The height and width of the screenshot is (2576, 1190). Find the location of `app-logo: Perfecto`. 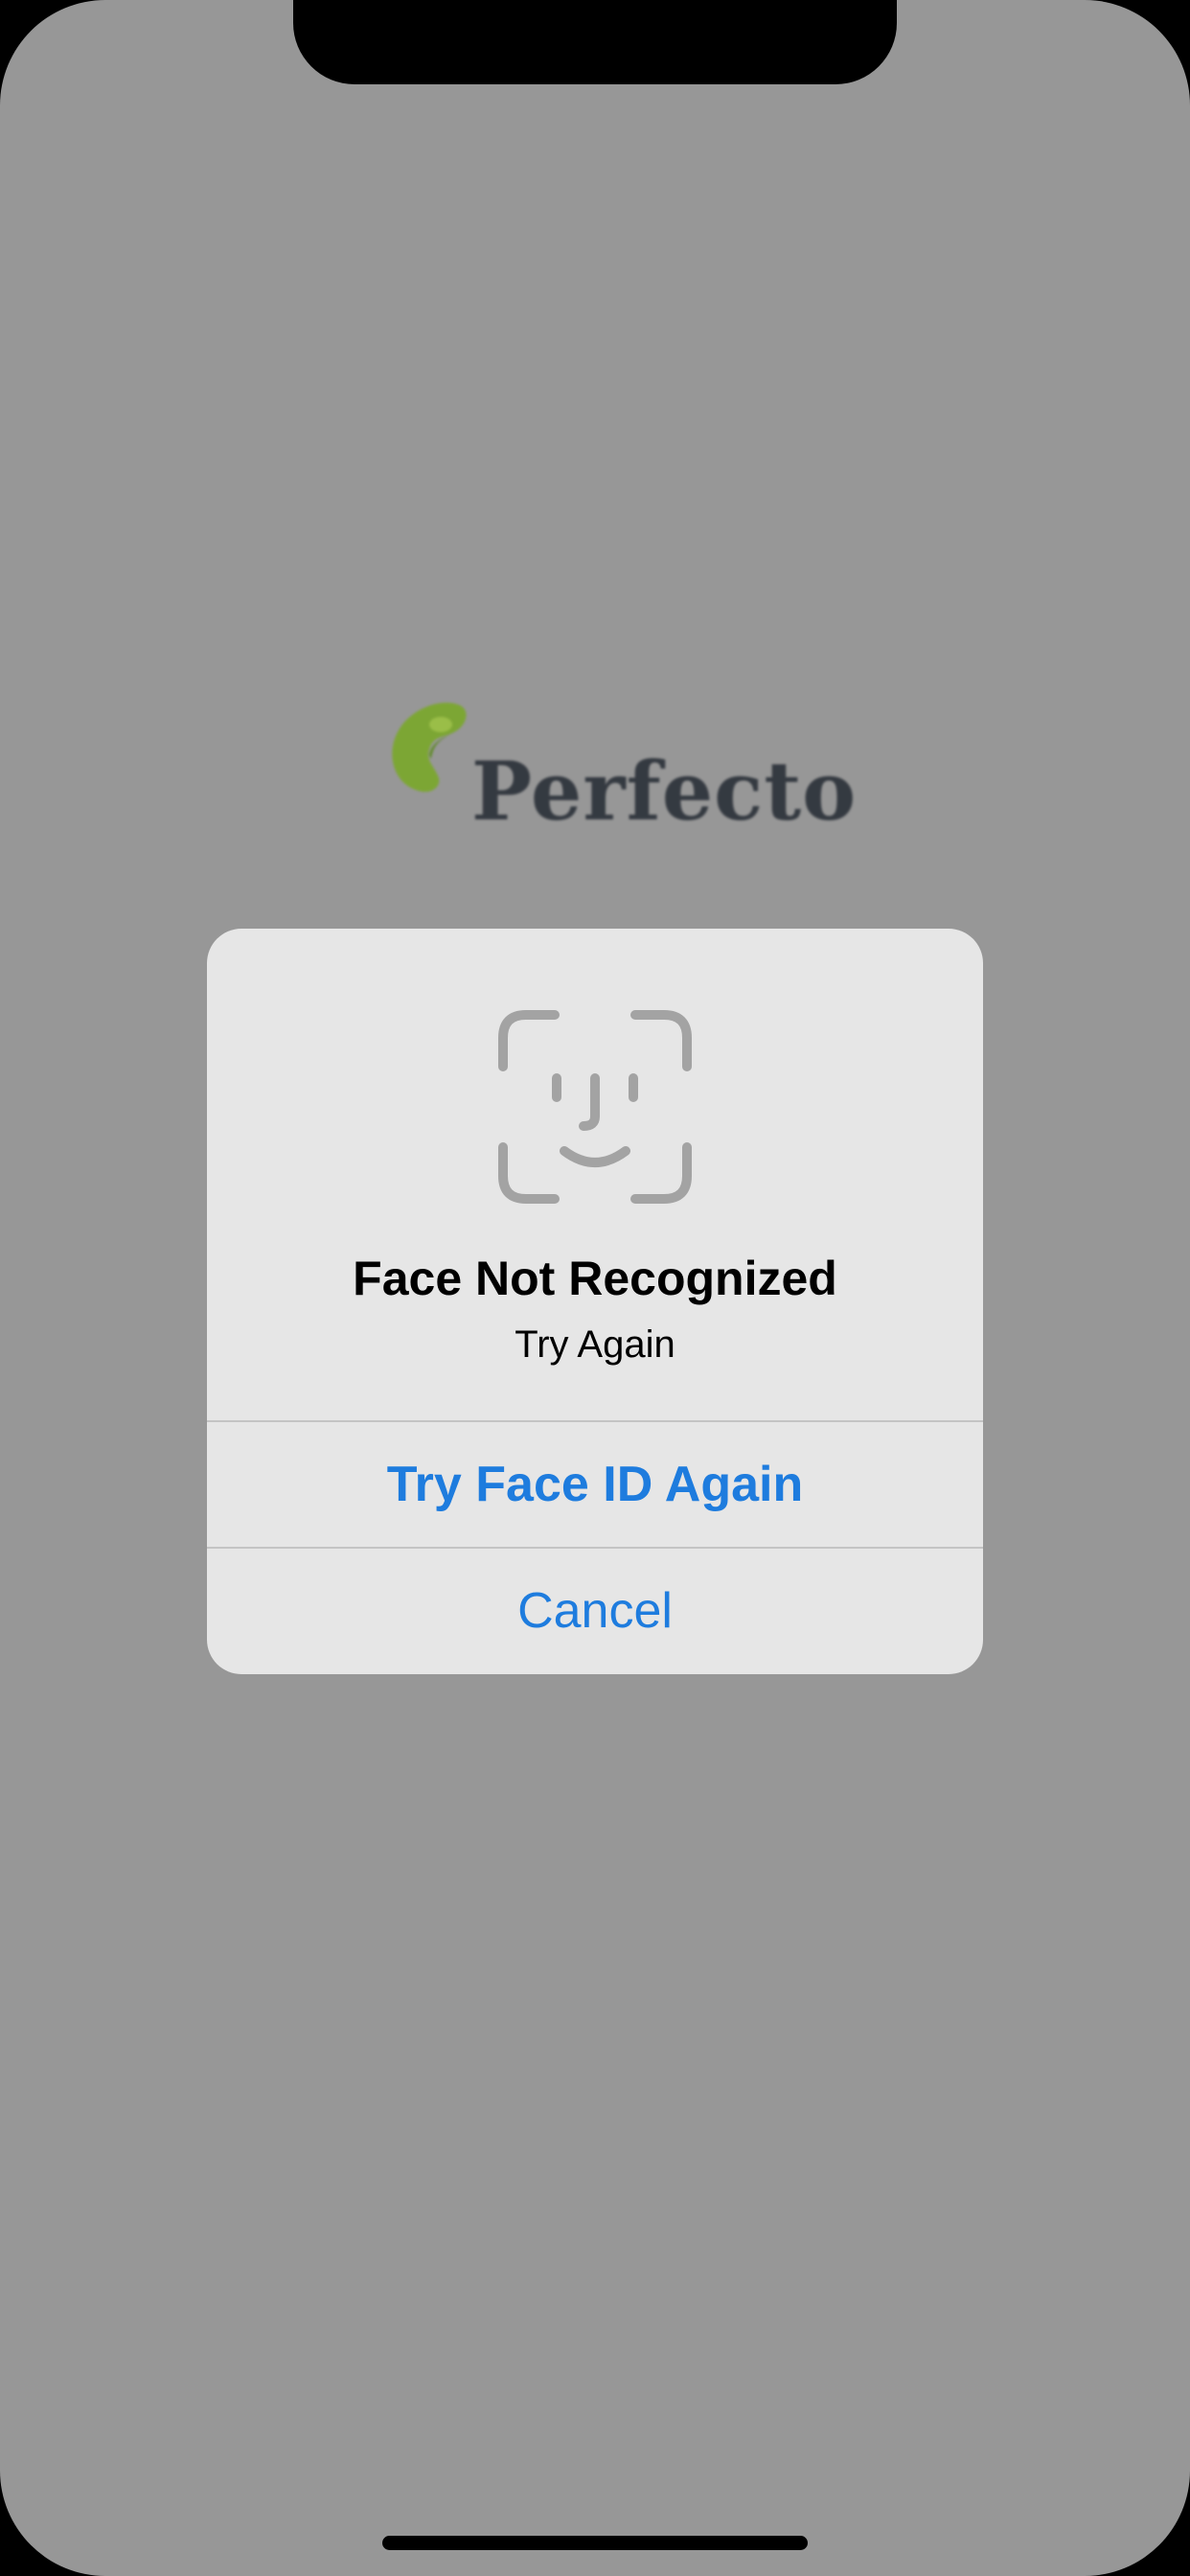

app-logo: Perfecto is located at coordinates (620, 769).